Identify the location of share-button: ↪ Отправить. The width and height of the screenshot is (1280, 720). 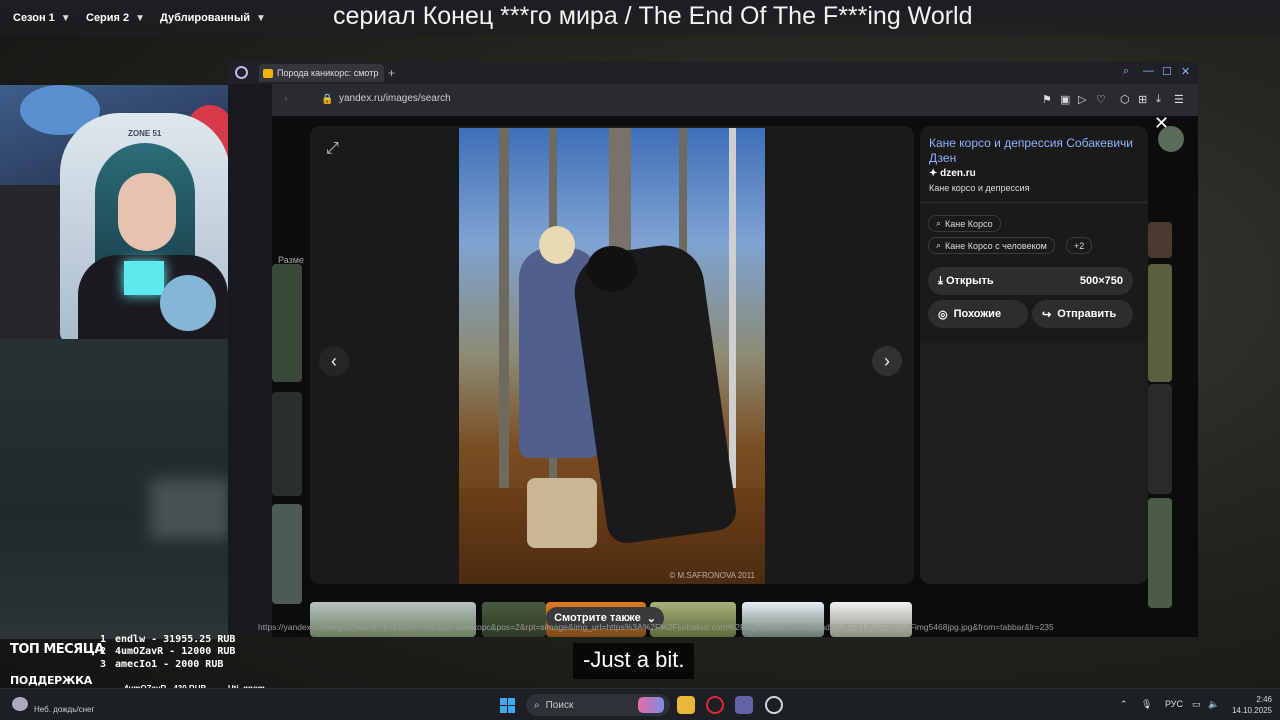
(1082, 314).